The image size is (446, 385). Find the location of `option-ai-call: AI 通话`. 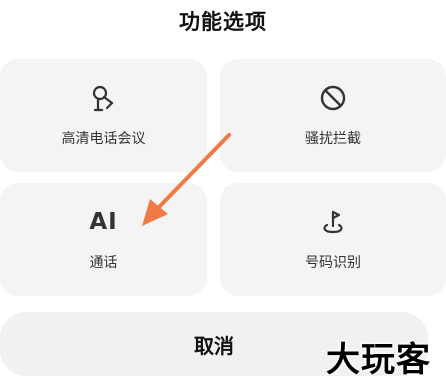

option-ai-call: AI 通话 is located at coordinates (103, 239).